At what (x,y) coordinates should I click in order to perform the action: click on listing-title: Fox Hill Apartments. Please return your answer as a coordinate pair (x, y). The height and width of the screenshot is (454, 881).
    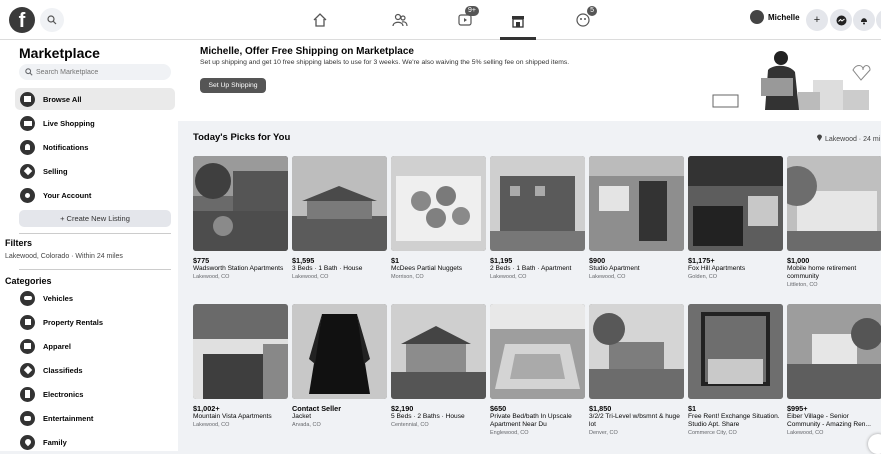
    Looking at the image, I should click on (717, 268).